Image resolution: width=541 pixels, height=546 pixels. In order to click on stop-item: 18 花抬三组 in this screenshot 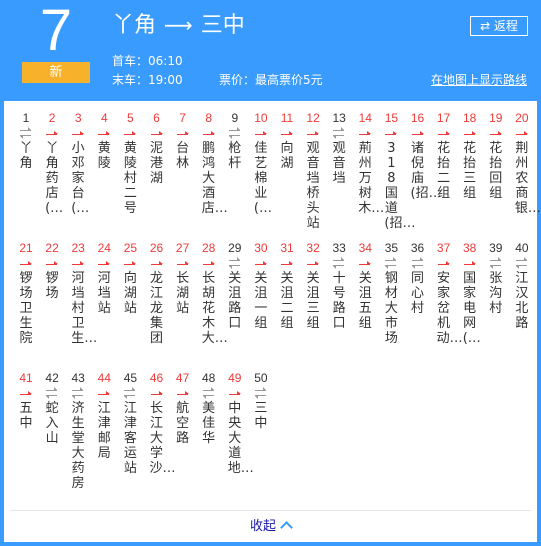, I will do `click(470, 155)`.